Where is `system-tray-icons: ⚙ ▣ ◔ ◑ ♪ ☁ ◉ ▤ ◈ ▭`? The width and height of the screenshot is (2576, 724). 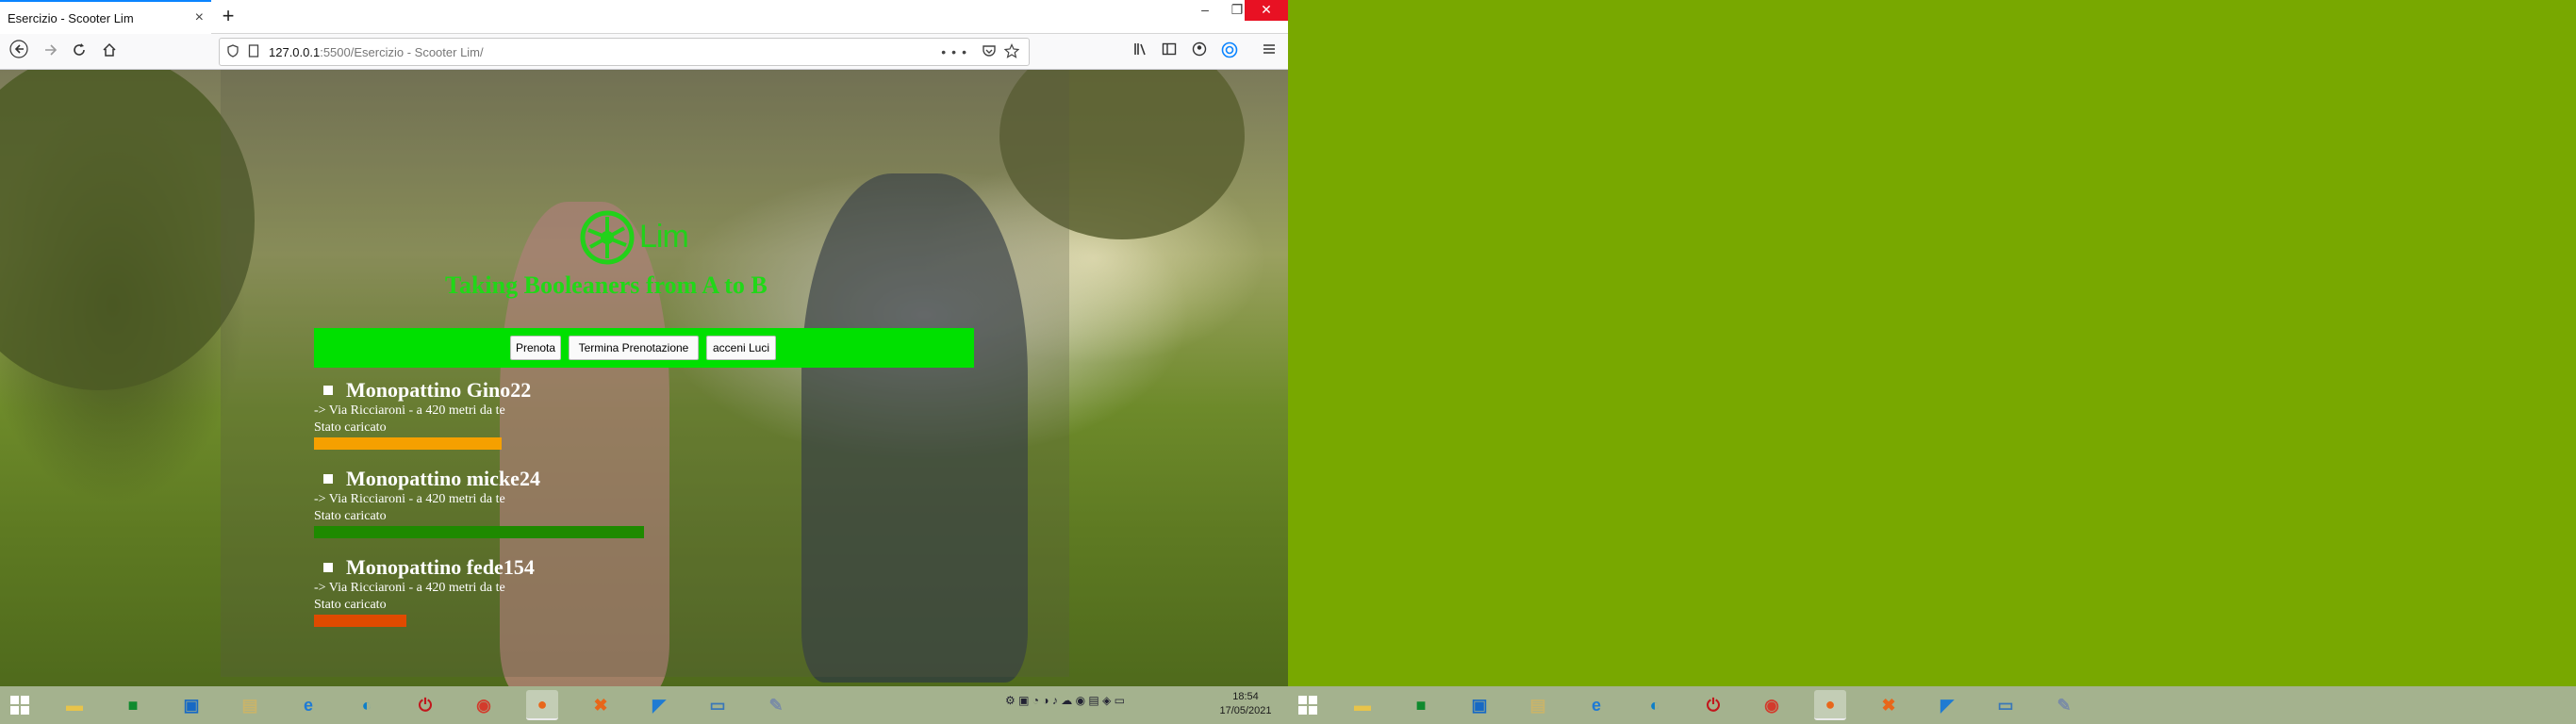 system-tray-icons: ⚙ ▣ ◔ ◑ ♪ ☁ ◉ ▤ ◈ ▭ is located at coordinates (1065, 700).